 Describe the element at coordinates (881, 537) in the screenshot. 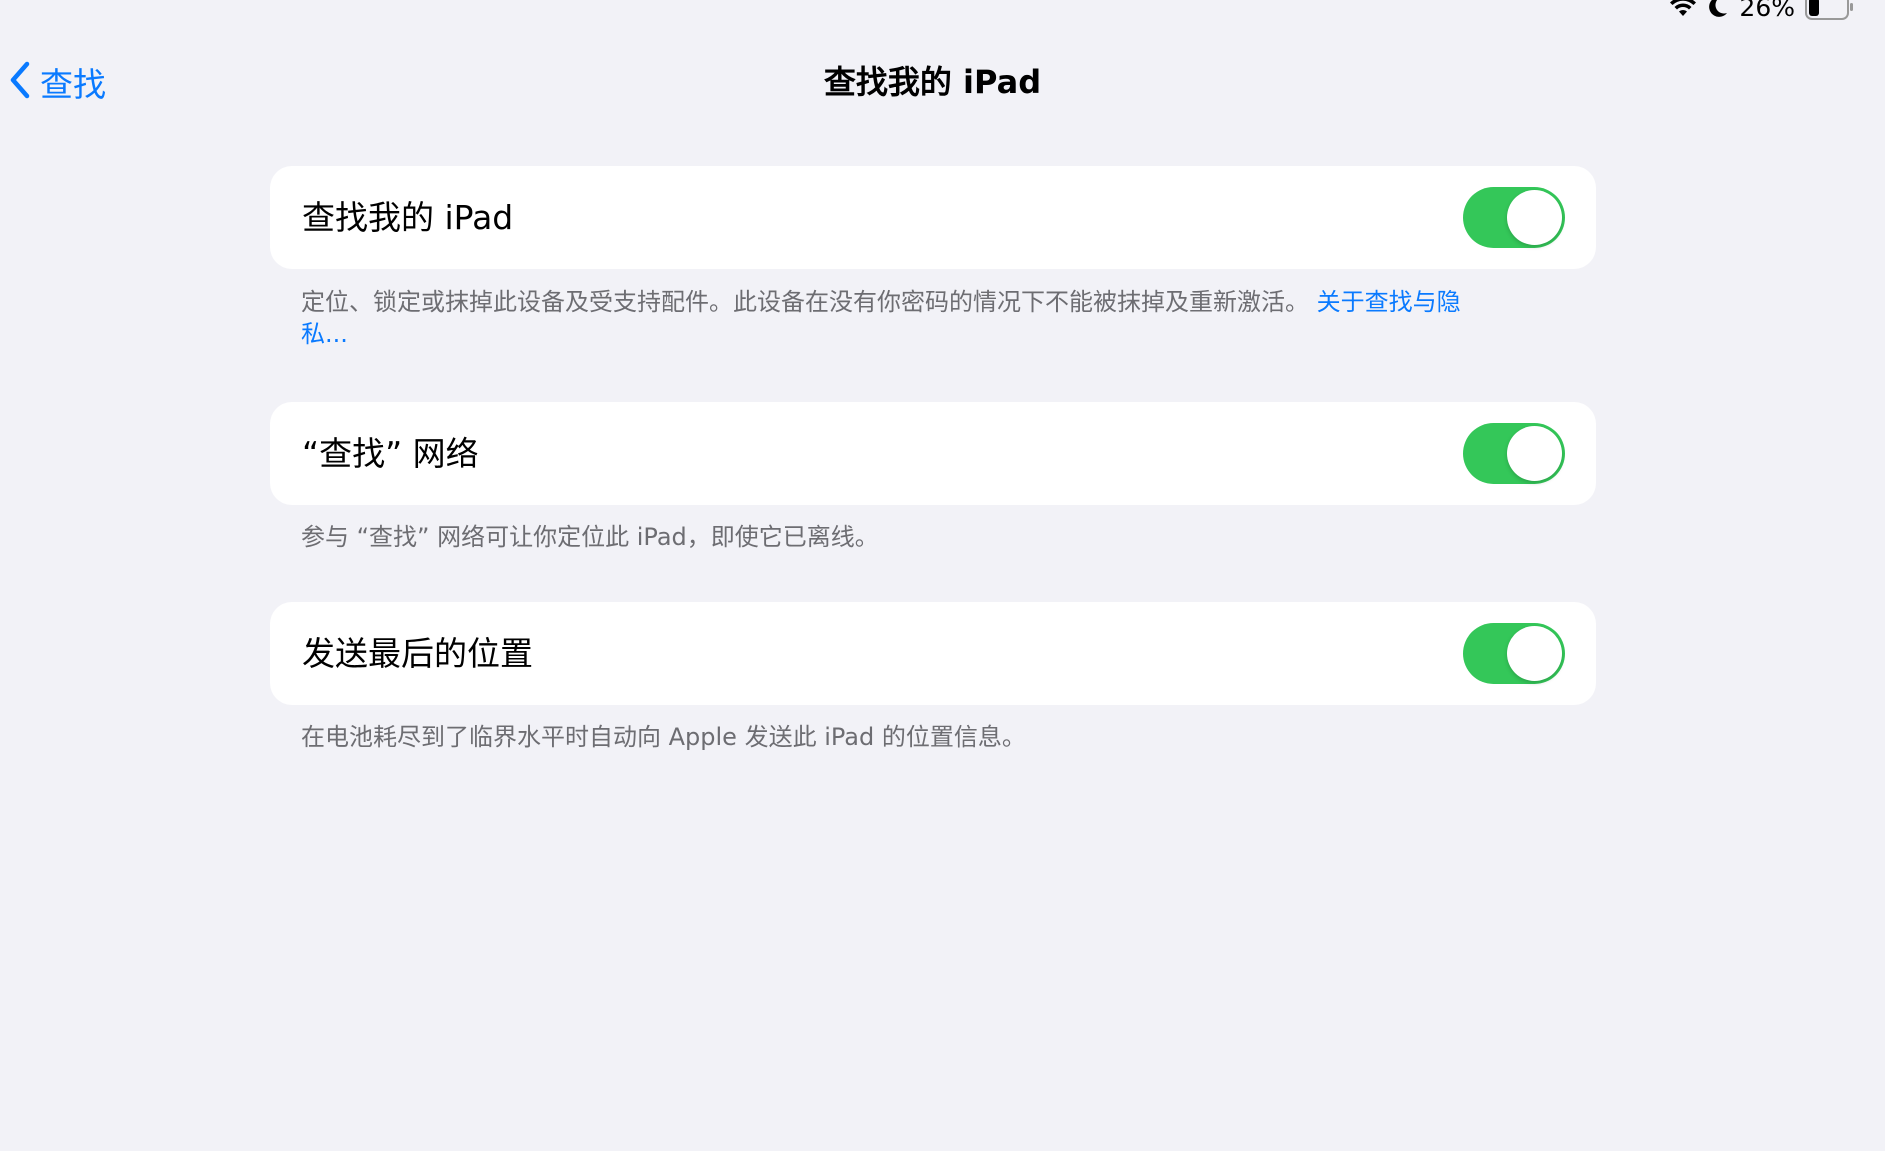

I see `find-my-network-footer: 参与 “查找” 网络可让你定位此 iPad，即使它已离线。` at that location.